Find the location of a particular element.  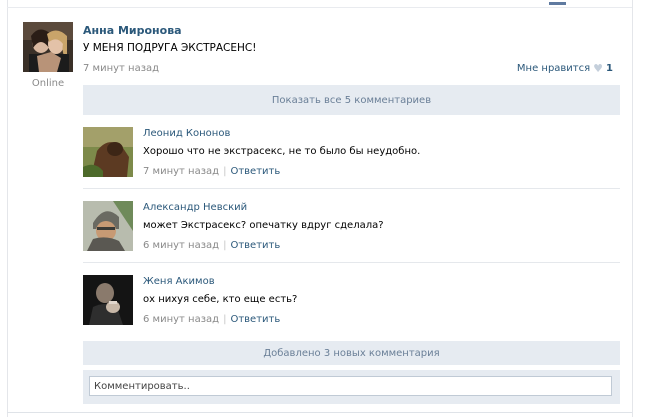

comment-input is located at coordinates (350, 386).